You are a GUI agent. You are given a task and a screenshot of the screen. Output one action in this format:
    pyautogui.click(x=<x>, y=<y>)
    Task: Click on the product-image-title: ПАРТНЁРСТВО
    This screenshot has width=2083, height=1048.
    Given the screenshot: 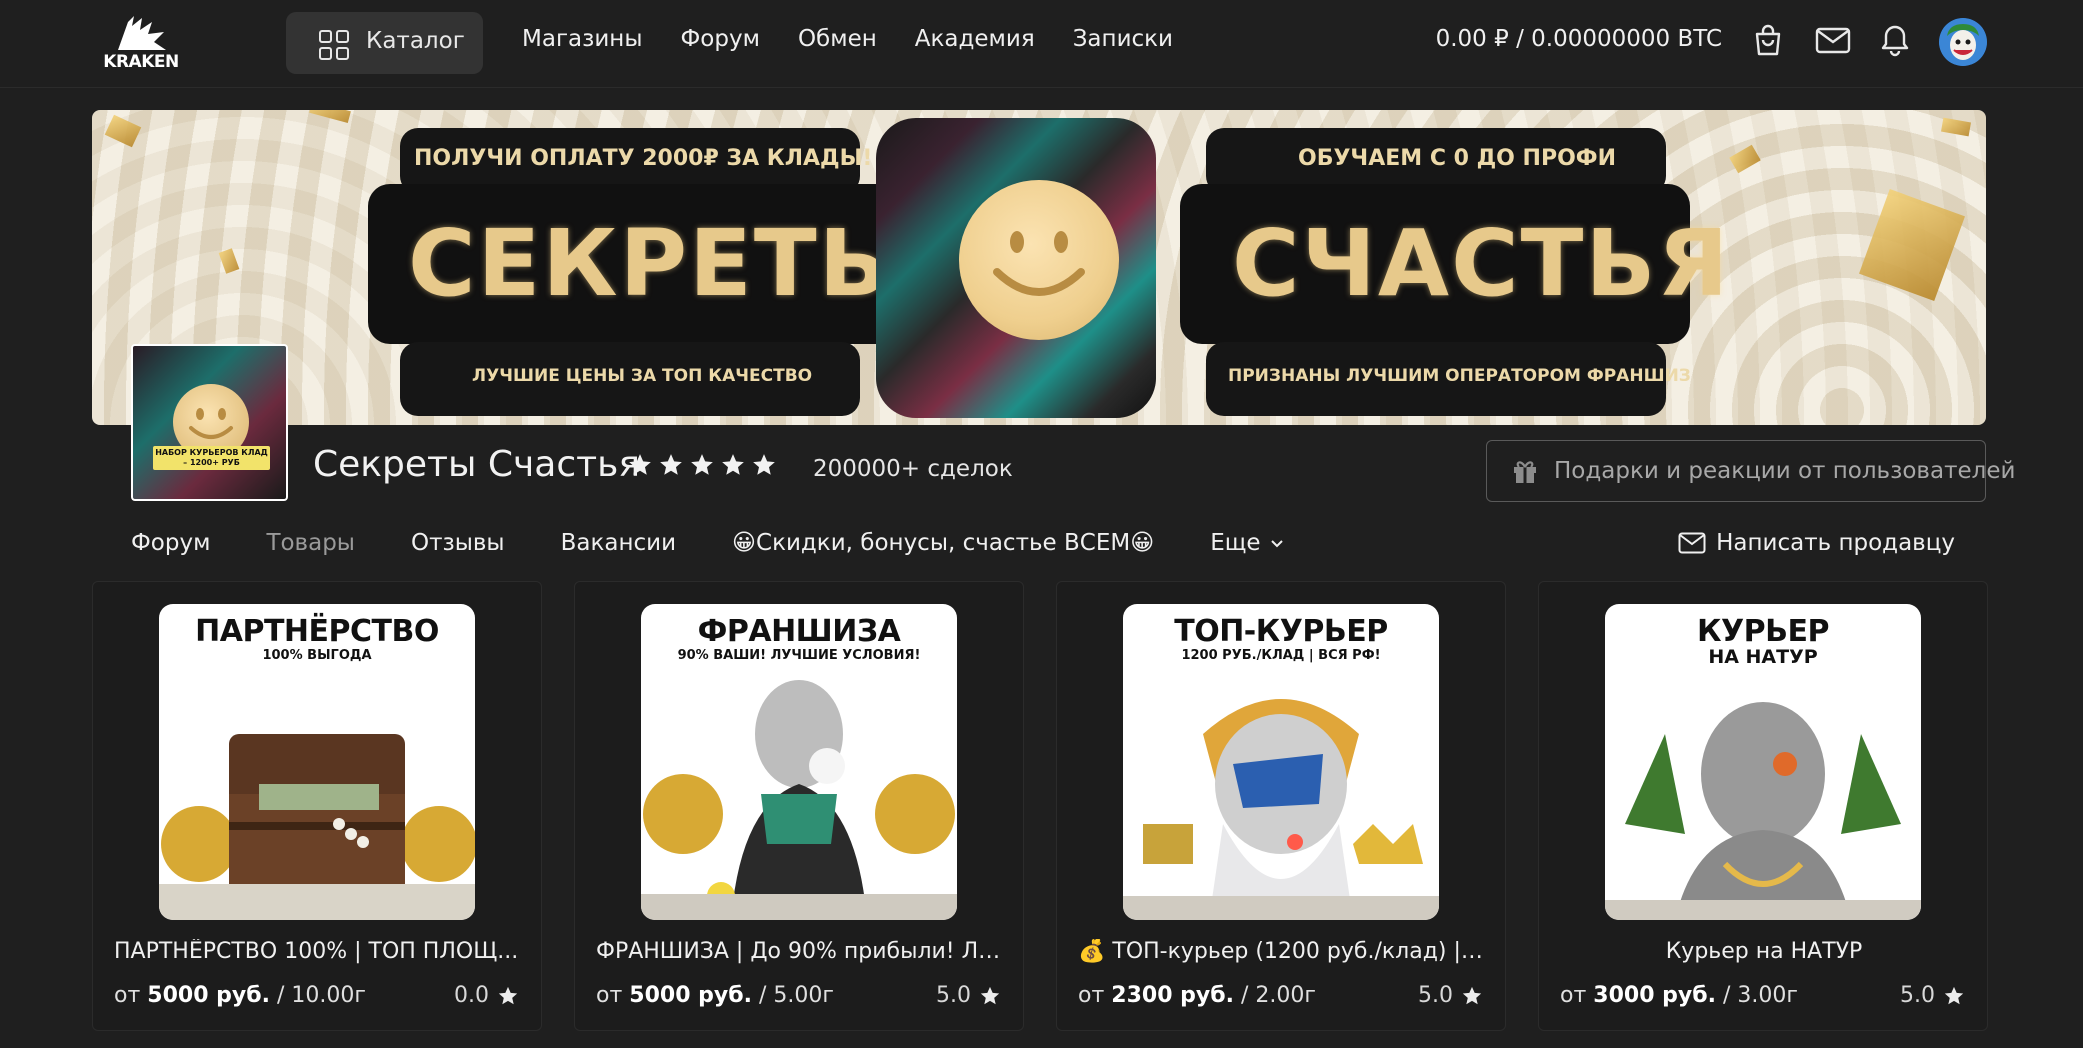 What is the action you would take?
    pyautogui.click(x=317, y=631)
    